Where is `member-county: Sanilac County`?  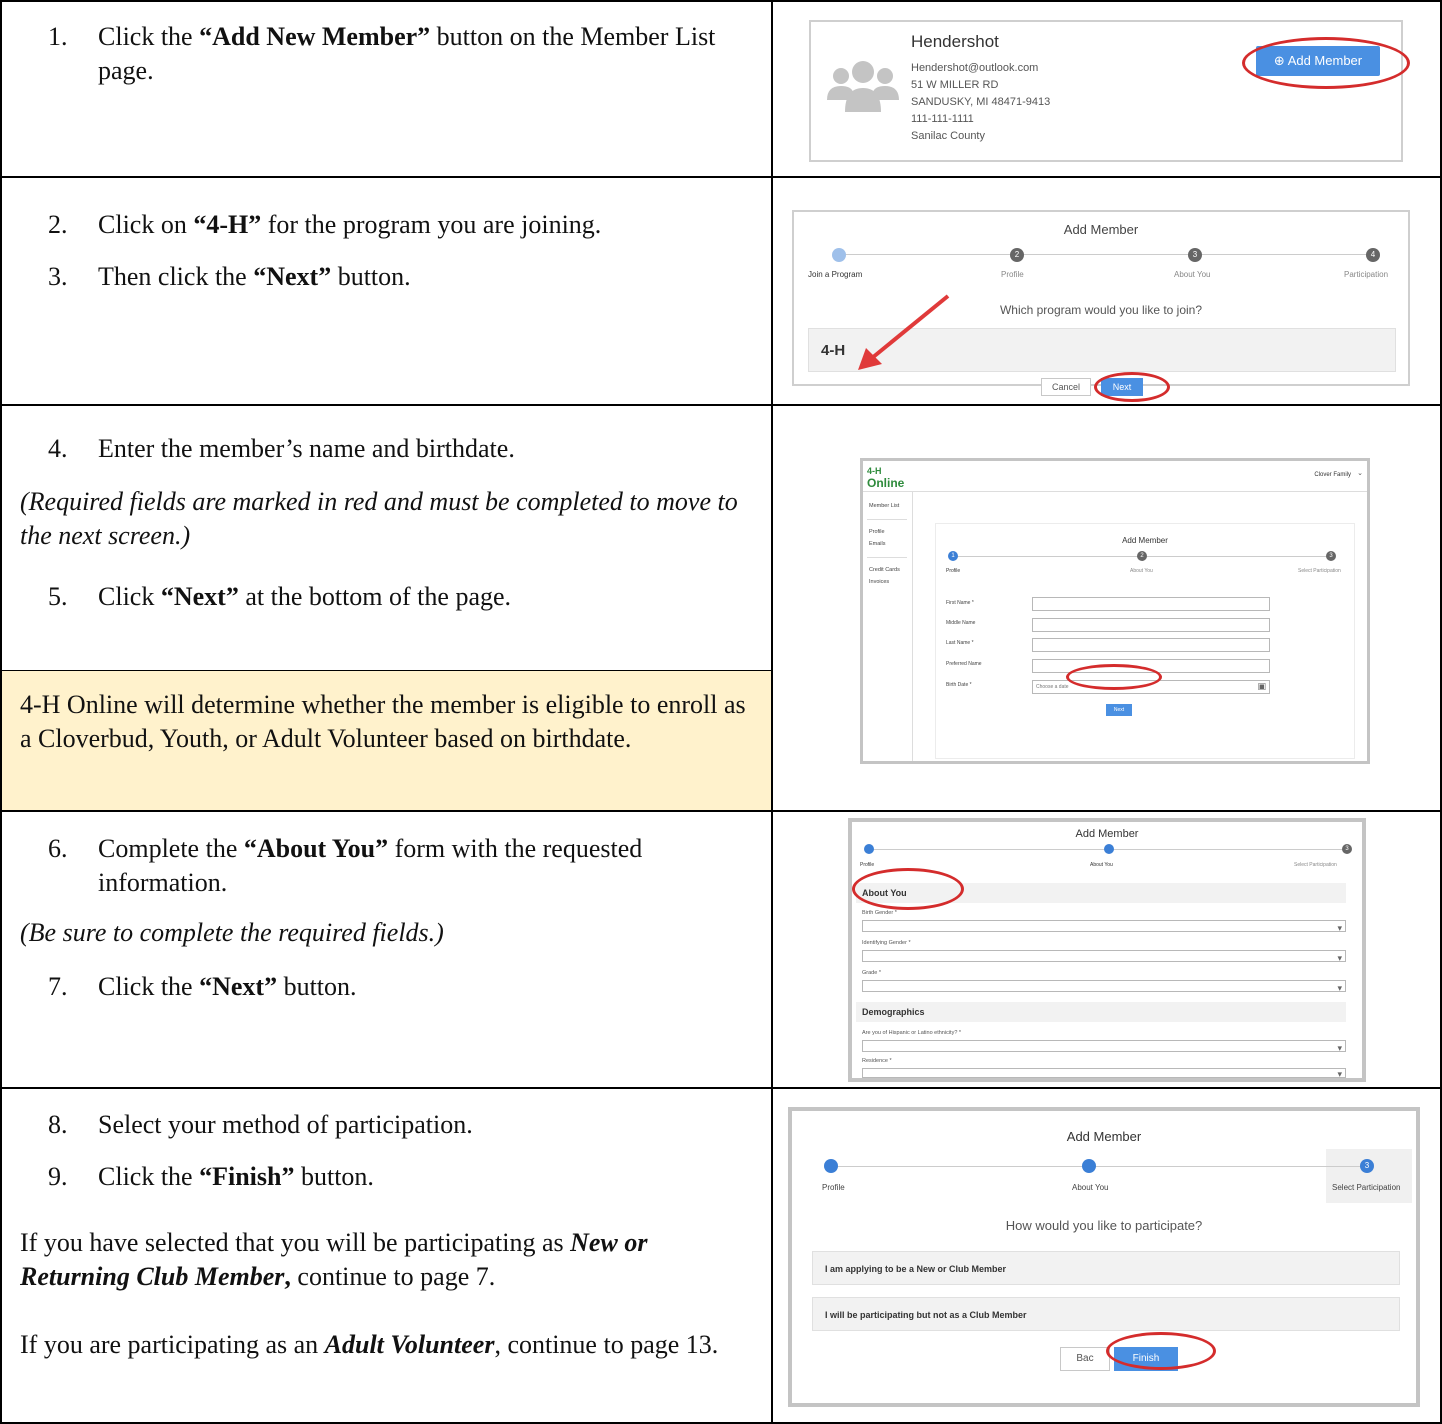 member-county: Sanilac County is located at coordinates (948, 136).